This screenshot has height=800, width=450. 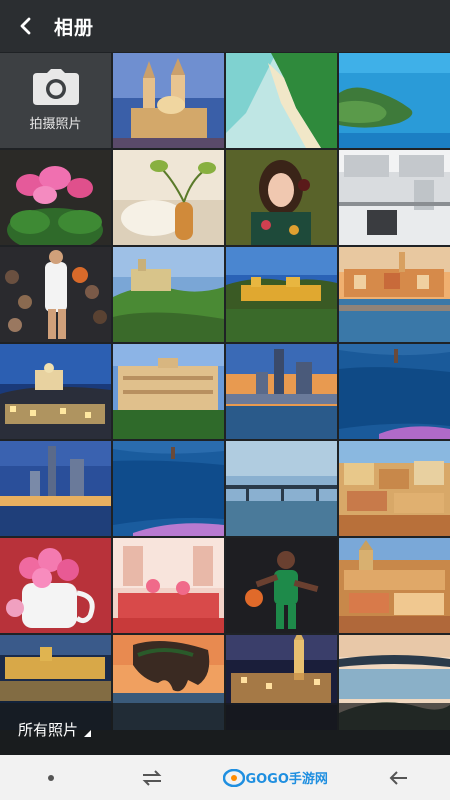 I want to click on take-photo-tile: 拍摄照片, so click(x=55, y=100).